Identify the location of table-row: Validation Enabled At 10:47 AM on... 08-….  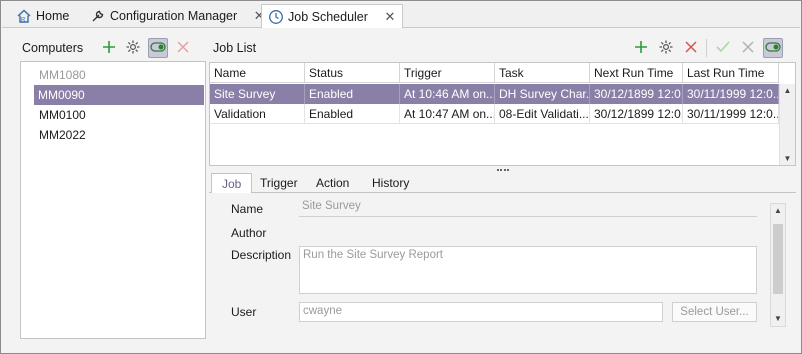
(494, 114).